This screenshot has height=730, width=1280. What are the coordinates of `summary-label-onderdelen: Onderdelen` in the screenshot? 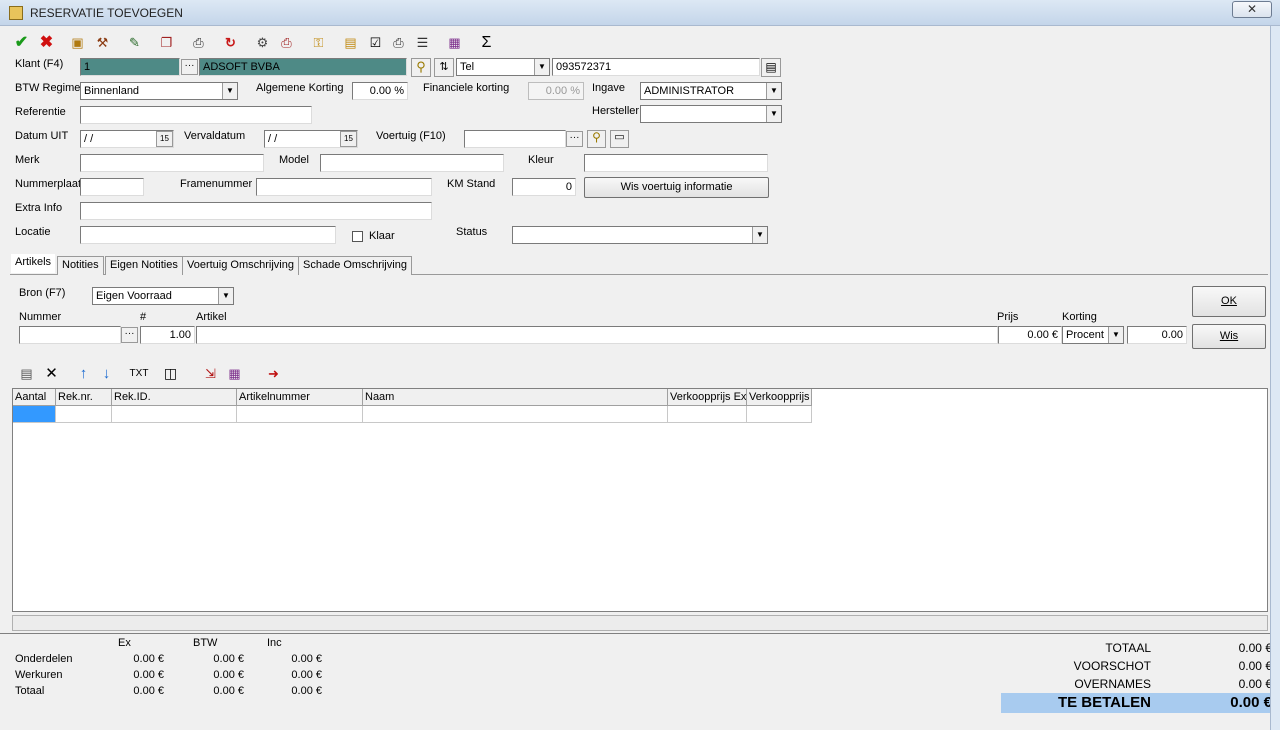 It's located at (44, 659).